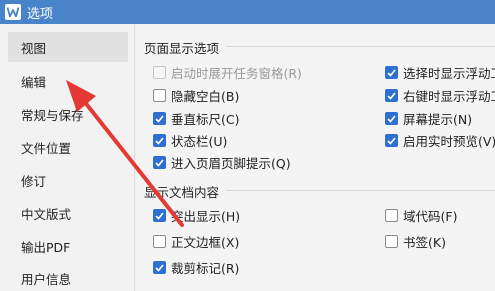  What do you see at coordinates (205, 96) in the screenshot?
I see `option-label: 隐藏空白(B)` at bounding box center [205, 96].